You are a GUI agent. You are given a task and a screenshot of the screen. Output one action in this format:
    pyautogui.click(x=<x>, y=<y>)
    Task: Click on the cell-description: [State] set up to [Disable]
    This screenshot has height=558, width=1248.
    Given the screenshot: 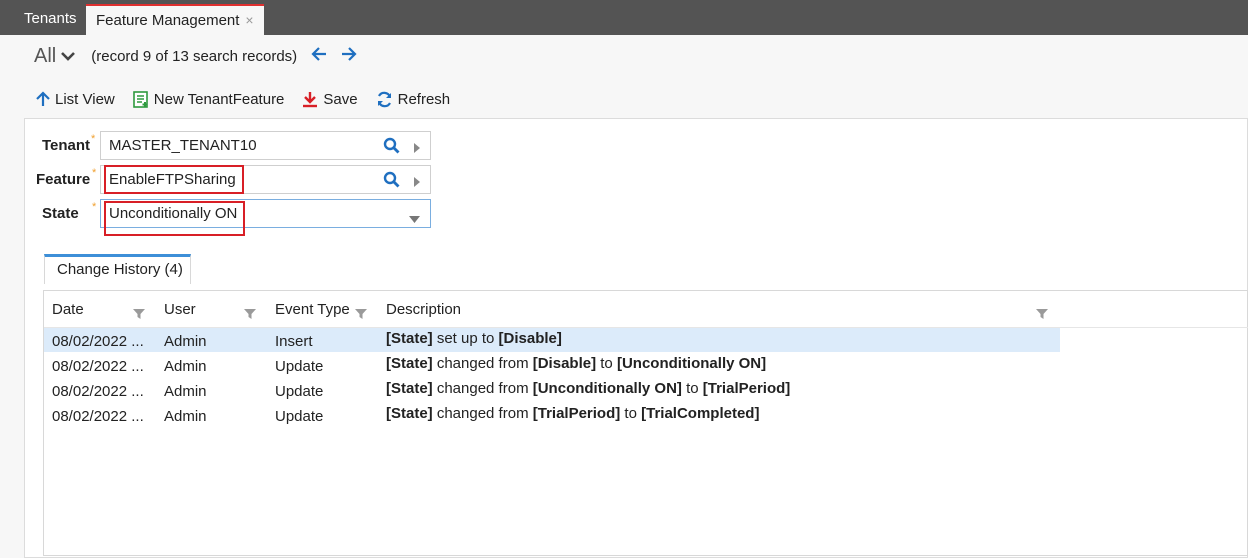 What is the action you would take?
    pyautogui.click(x=474, y=338)
    